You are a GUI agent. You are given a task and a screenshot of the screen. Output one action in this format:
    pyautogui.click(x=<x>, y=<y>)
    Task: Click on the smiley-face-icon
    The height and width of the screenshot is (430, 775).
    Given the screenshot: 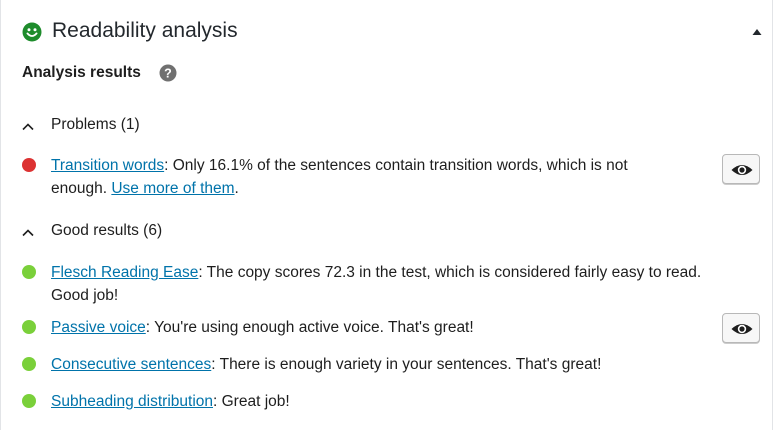 What is the action you would take?
    pyautogui.click(x=32, y=32)
    